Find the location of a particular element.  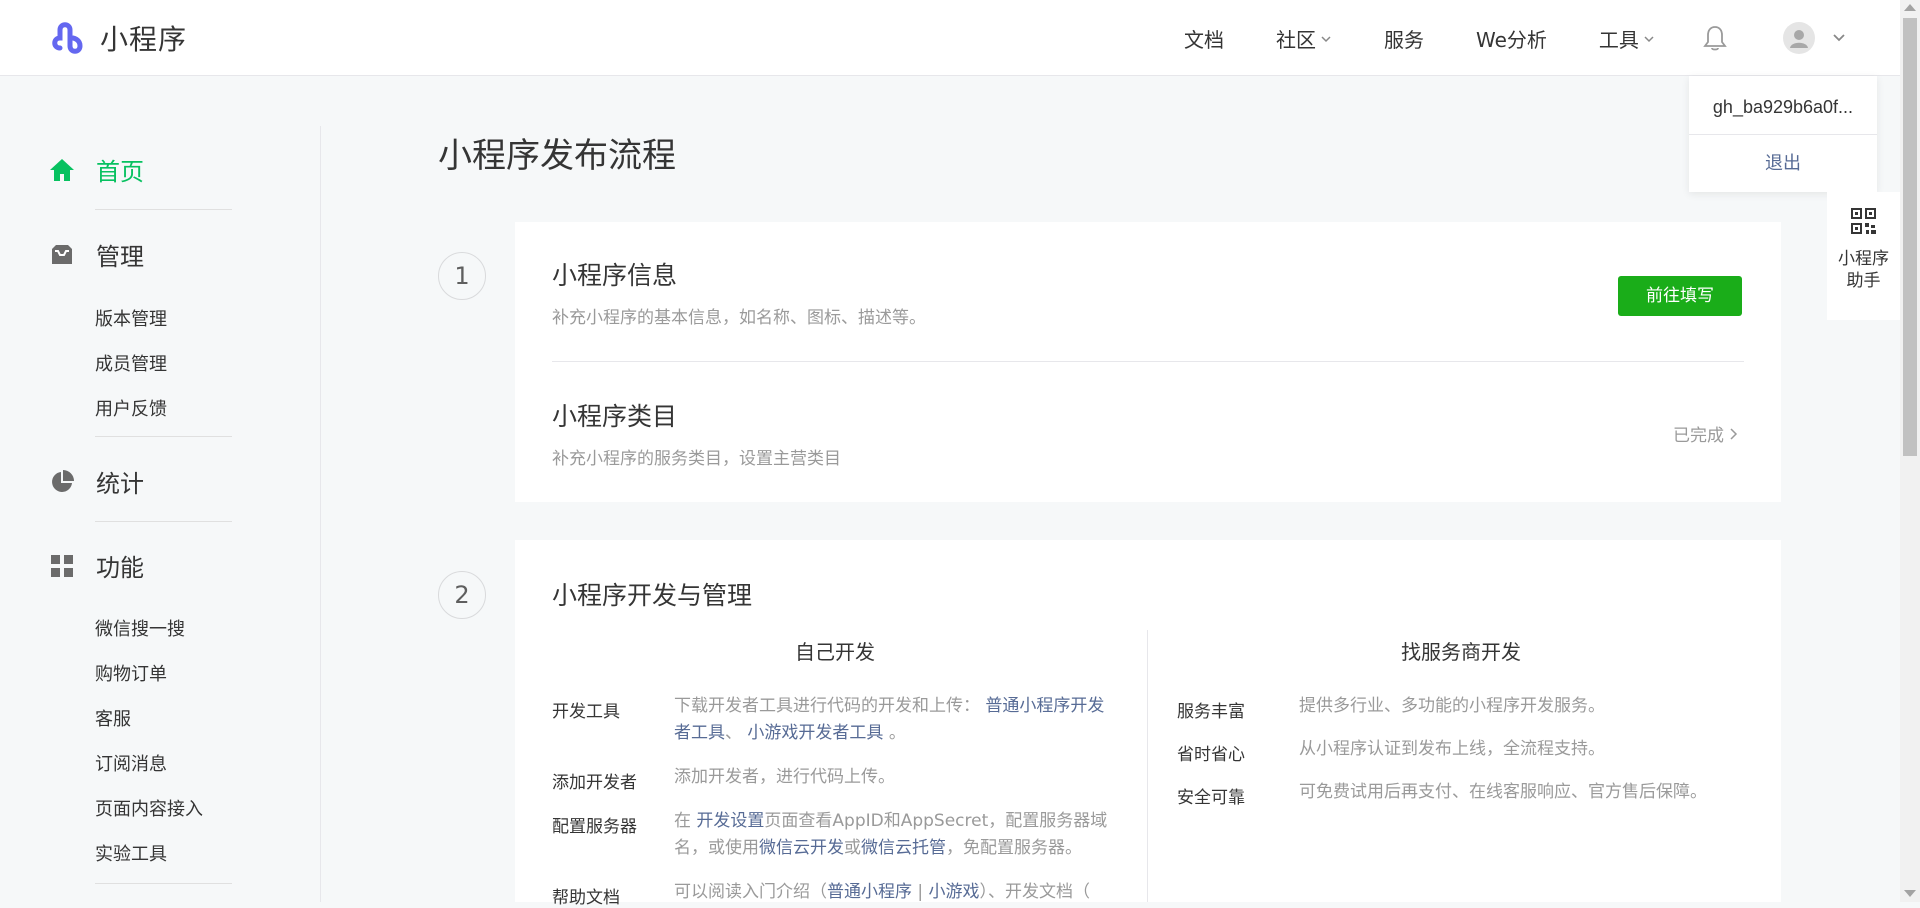

sidebar-divider is located at coordinates (320, 514).